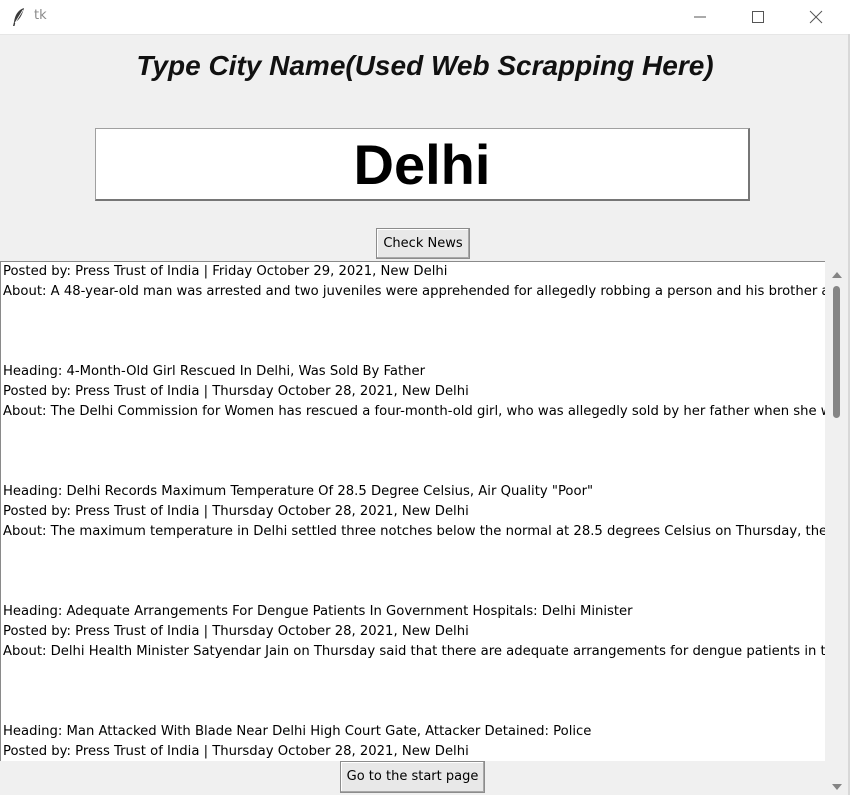  I want to click on close-icon, so click(816, 17).